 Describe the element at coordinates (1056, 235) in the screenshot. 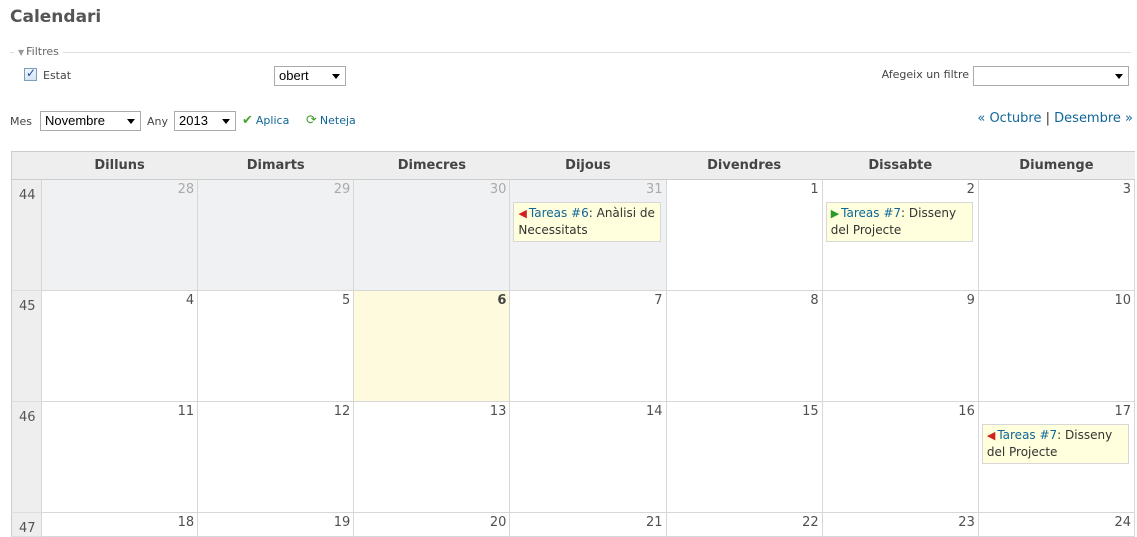

I see `day-cell: 3` at that location.